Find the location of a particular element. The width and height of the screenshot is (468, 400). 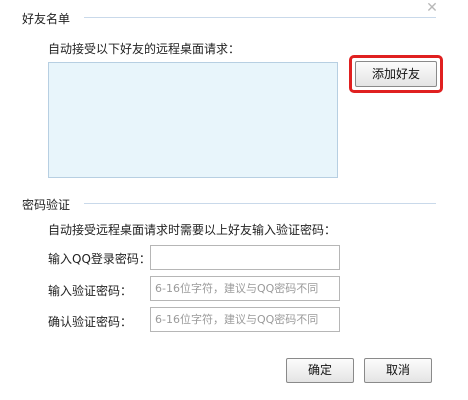

verify-password-label: 输入验证密码： is located at coordinates (90, 291).